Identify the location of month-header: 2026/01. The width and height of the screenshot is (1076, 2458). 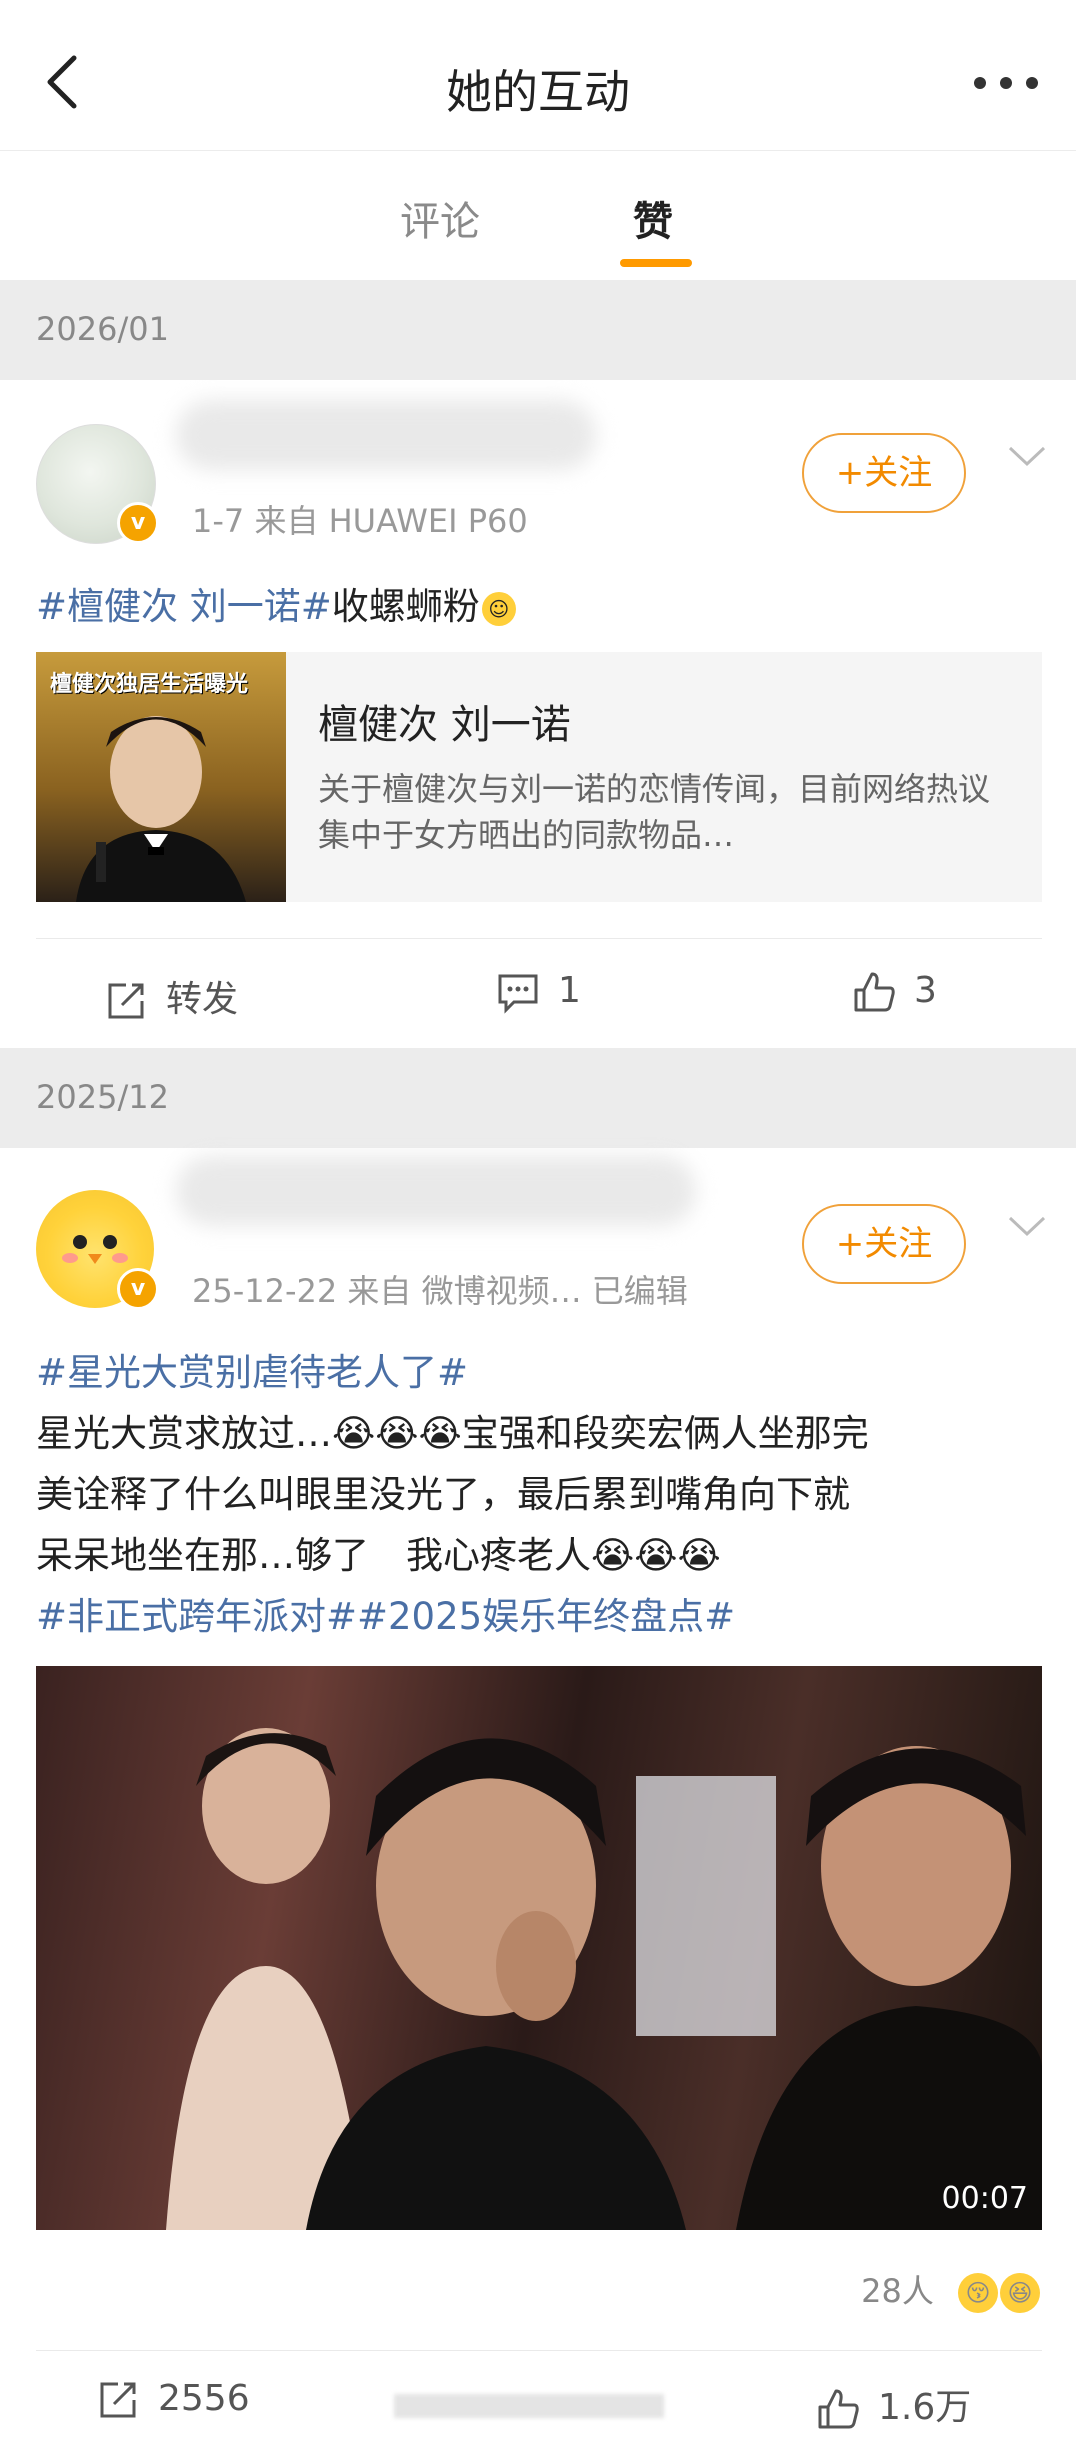
(538, 330).